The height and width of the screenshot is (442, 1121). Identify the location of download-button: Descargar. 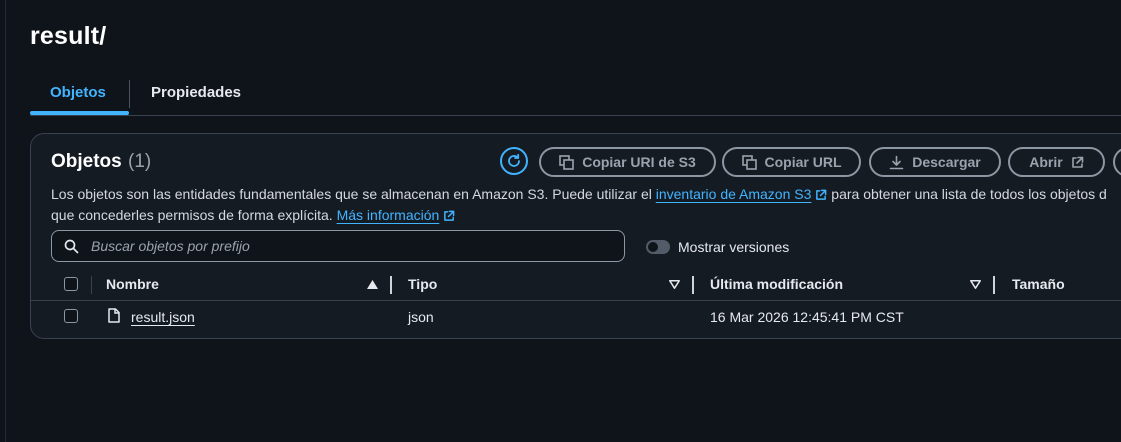
(935, 162).